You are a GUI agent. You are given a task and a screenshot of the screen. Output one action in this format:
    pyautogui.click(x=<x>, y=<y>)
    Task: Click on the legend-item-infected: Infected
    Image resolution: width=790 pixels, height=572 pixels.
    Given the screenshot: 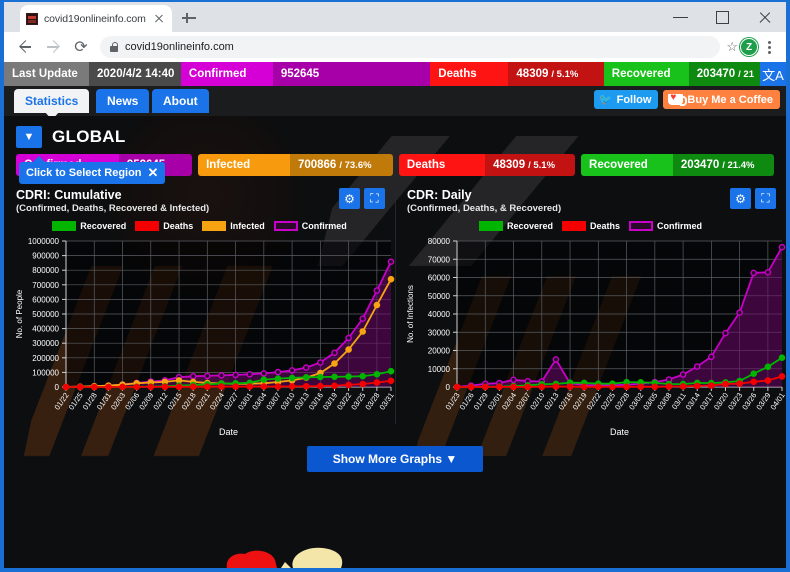 What is the action you would take?
    pyautogui.click(x=233, y=226)
    